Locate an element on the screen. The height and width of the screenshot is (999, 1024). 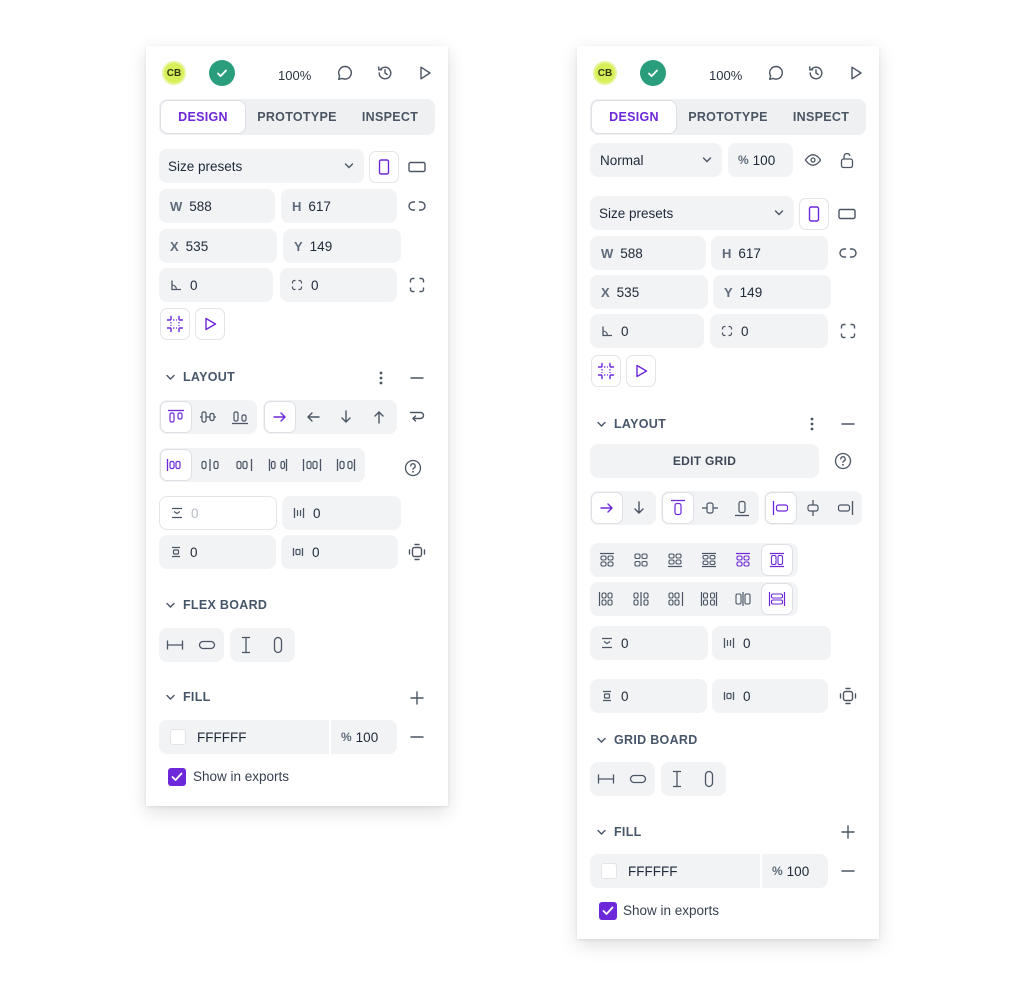
align-content-space-between-button is located at coordinates (709, 560).